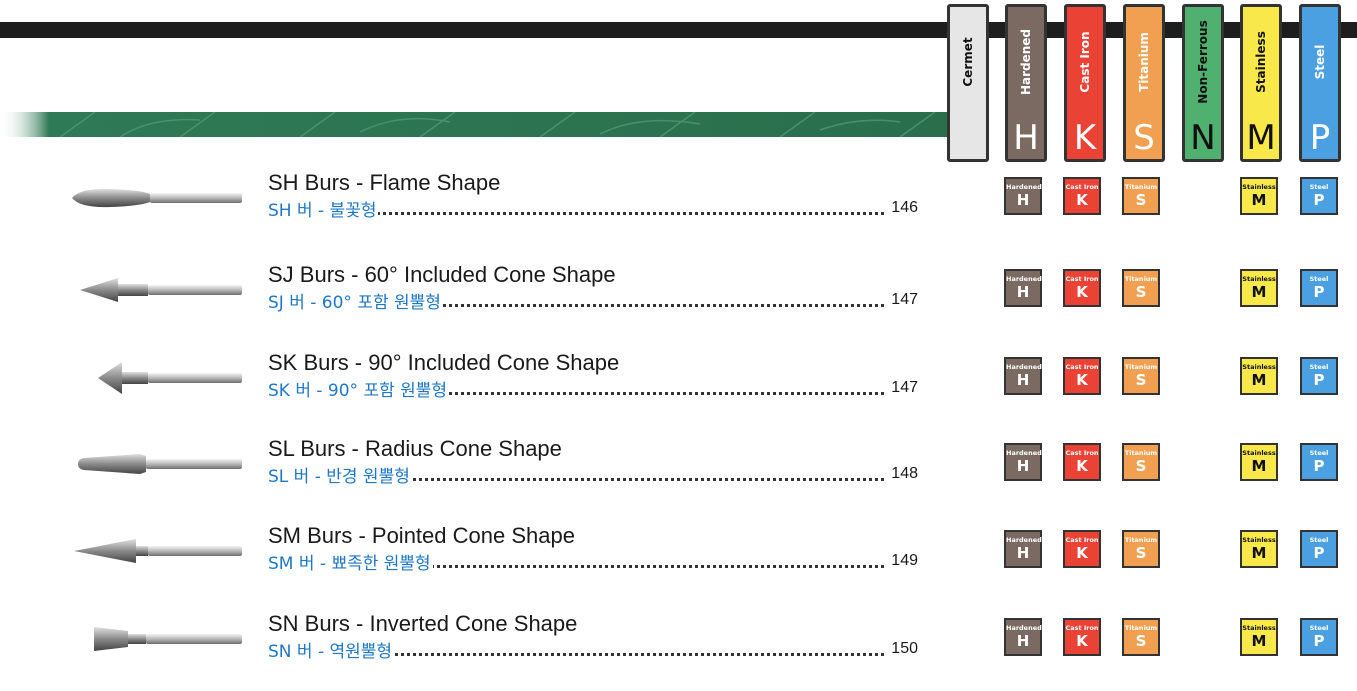 The width and height of the screenshot is (1357, 691). What do you see at coordinates (415, 448) in the screenshot?
I see `product-title: SL Burs - Radius Cone Shape` at bounding box center [415, 448].